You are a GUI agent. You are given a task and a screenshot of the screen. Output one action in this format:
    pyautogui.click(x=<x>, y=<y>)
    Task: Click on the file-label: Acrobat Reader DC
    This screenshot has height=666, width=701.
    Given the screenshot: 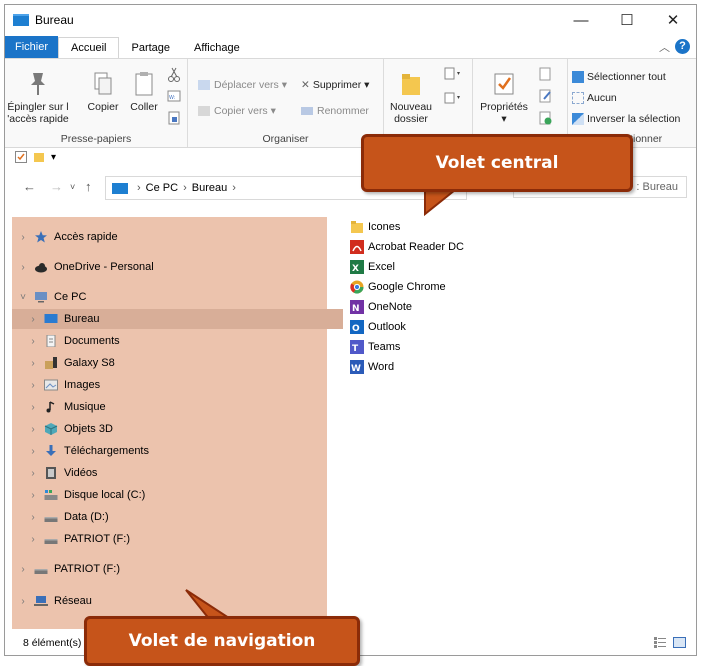 What is the action you would take?
    pyautogui.click(x=416, y=247)
    